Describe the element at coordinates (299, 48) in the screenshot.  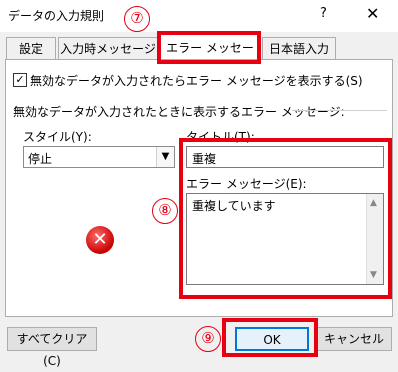
I see `tab-japanese-input: 日本語入力` at that location.